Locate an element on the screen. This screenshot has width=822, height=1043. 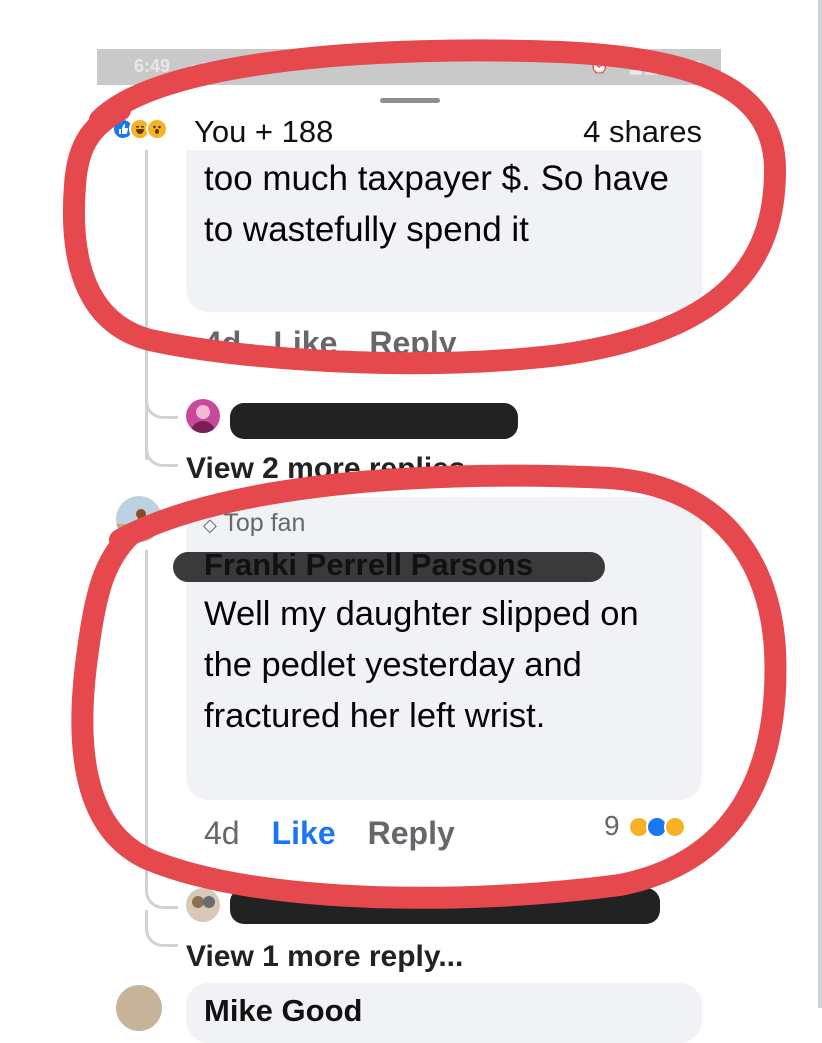
shares-count: 4 shares is located at coordinates (642, 132).